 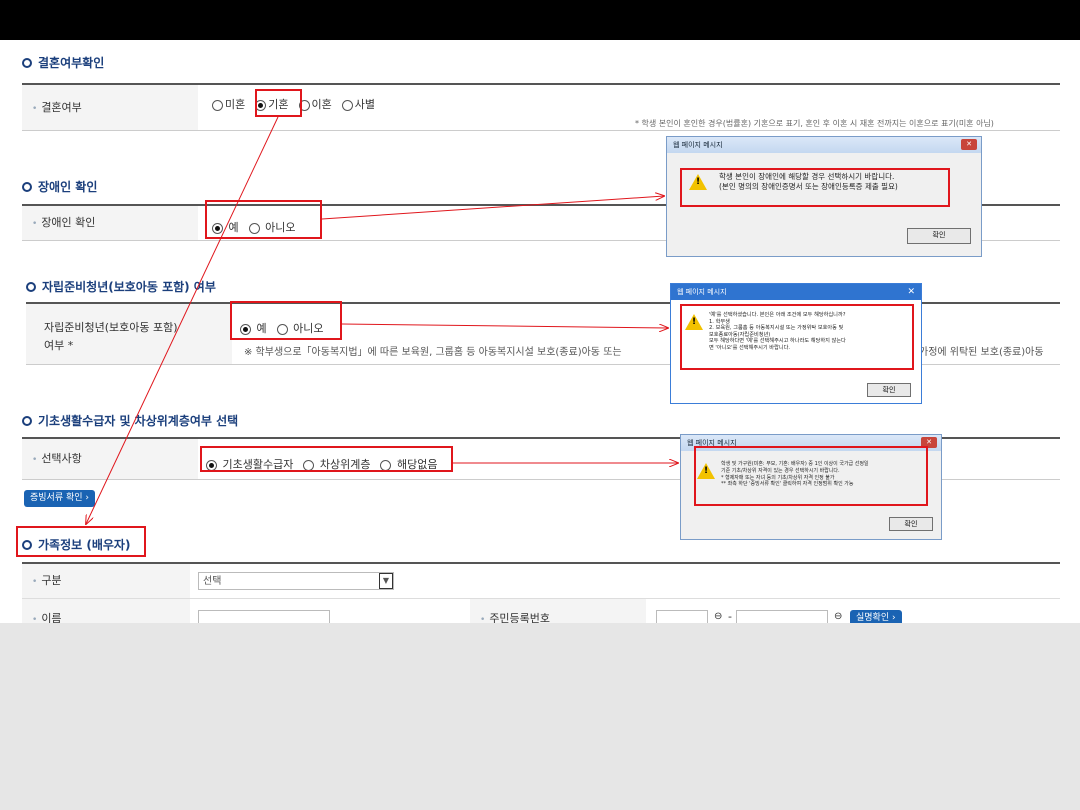 What do you see at coordinates (540, 20) in the screenshot?
I see `top-bar` at bounding box center [540, 20].